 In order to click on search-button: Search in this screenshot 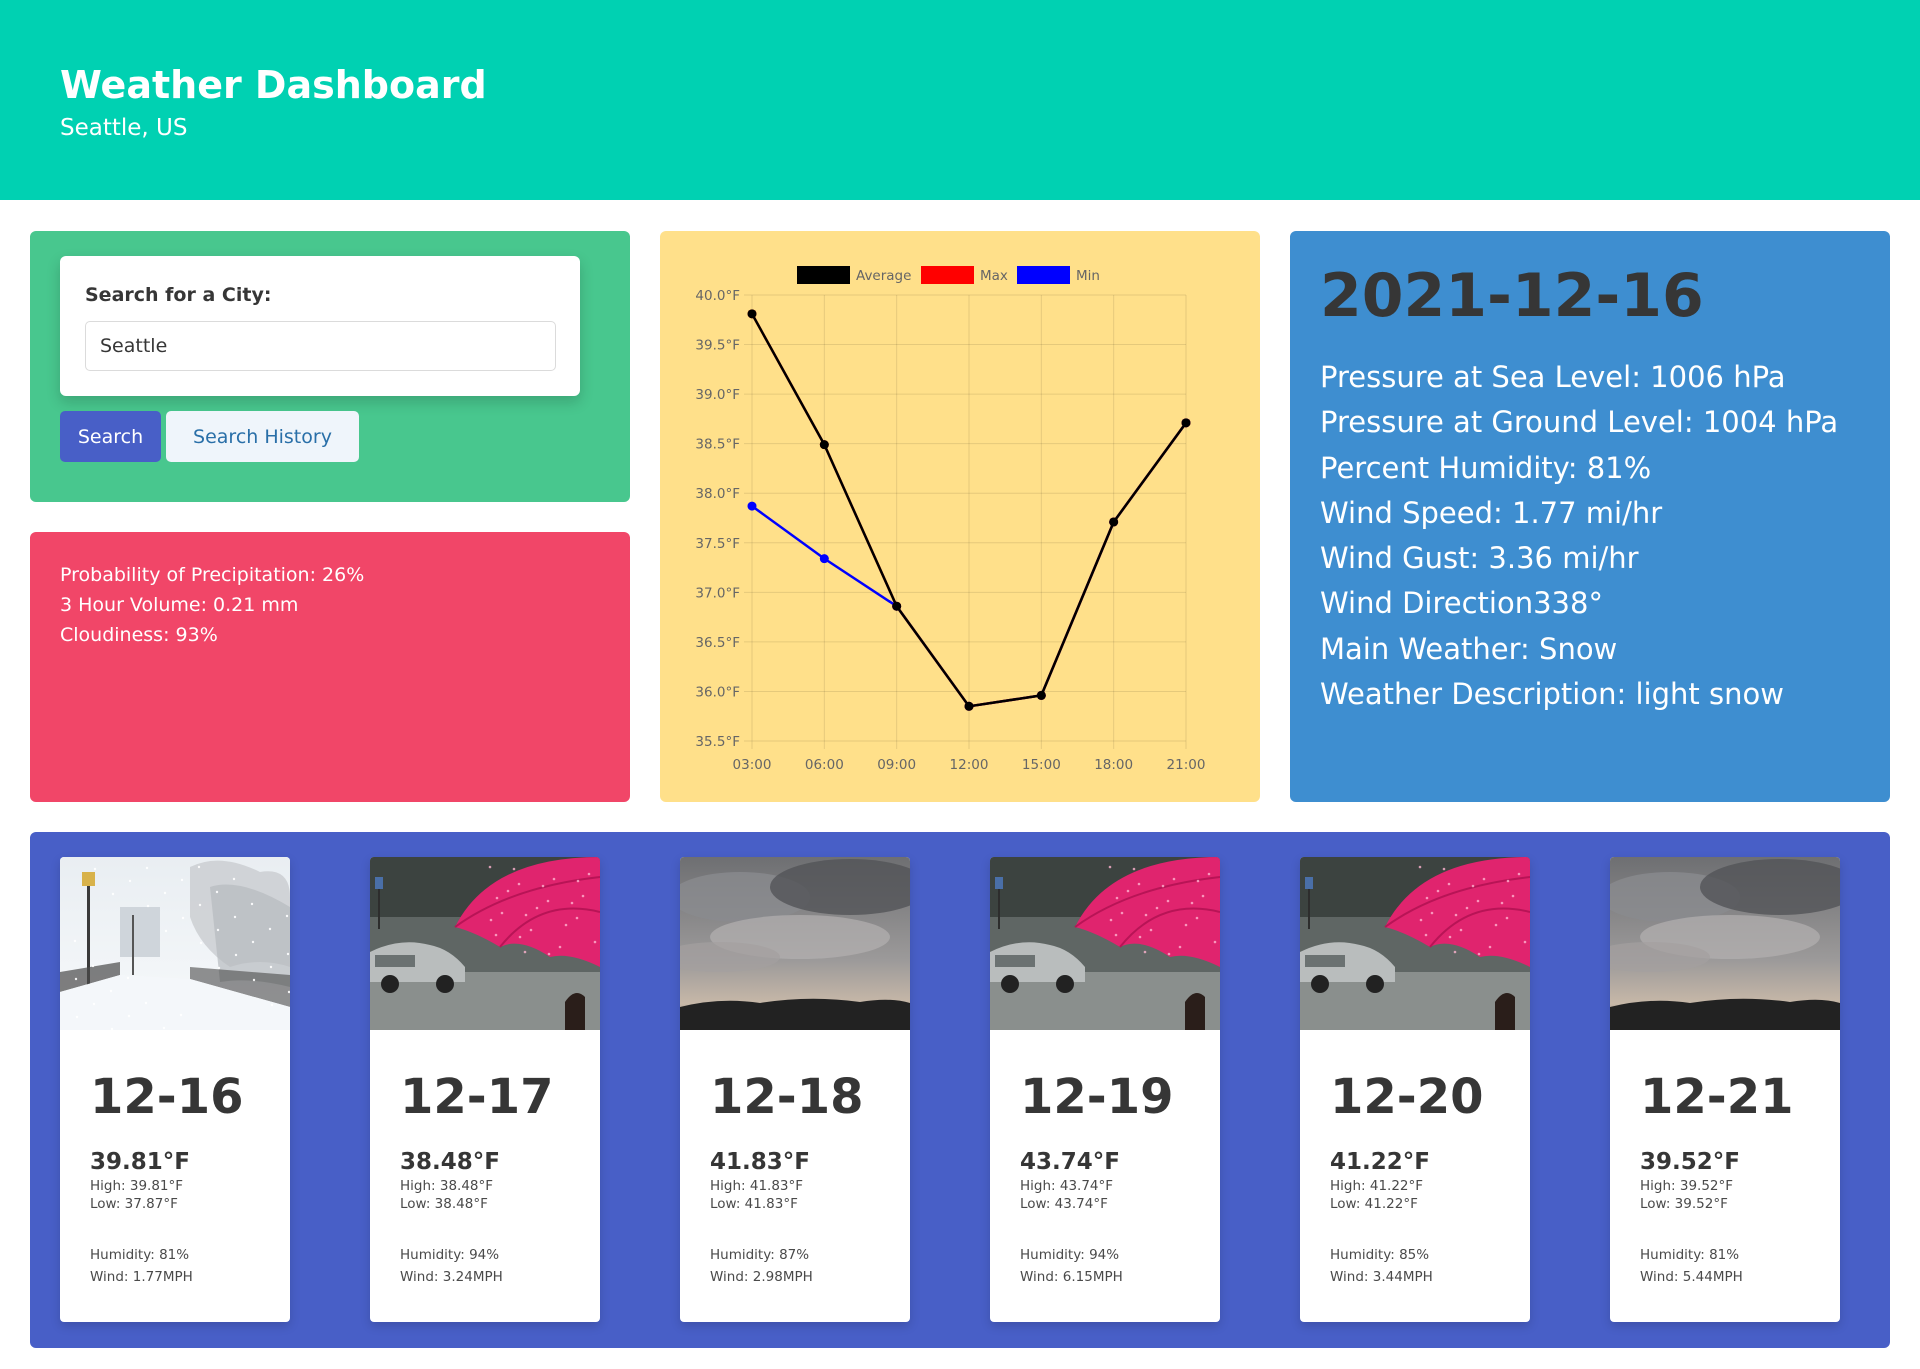, I will do `click(110, 436)`.